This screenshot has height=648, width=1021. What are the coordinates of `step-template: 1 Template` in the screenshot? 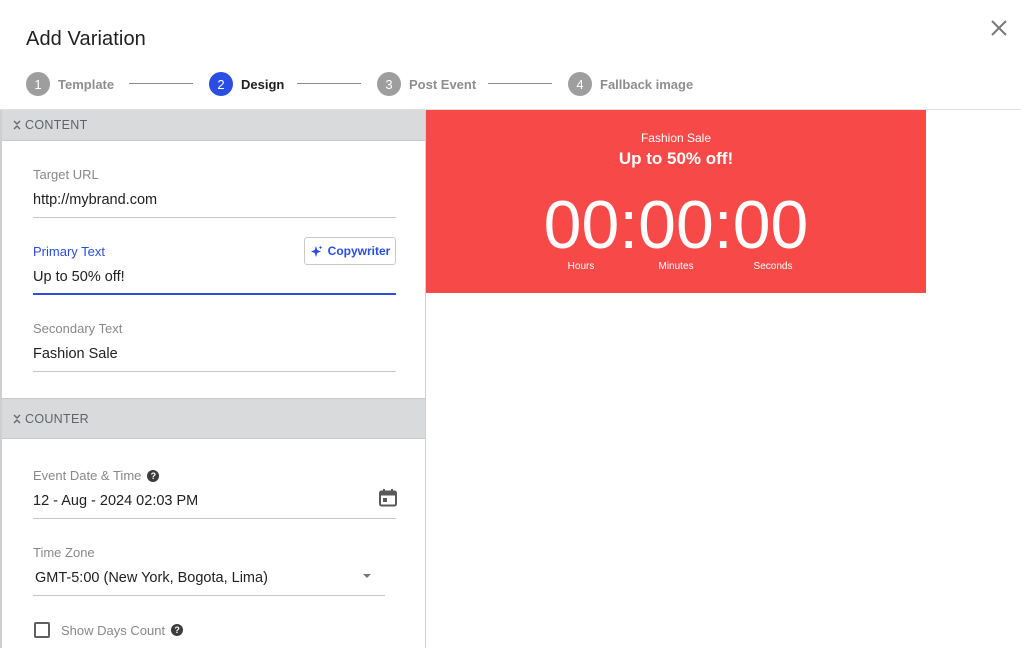 It's located at (70, 84).